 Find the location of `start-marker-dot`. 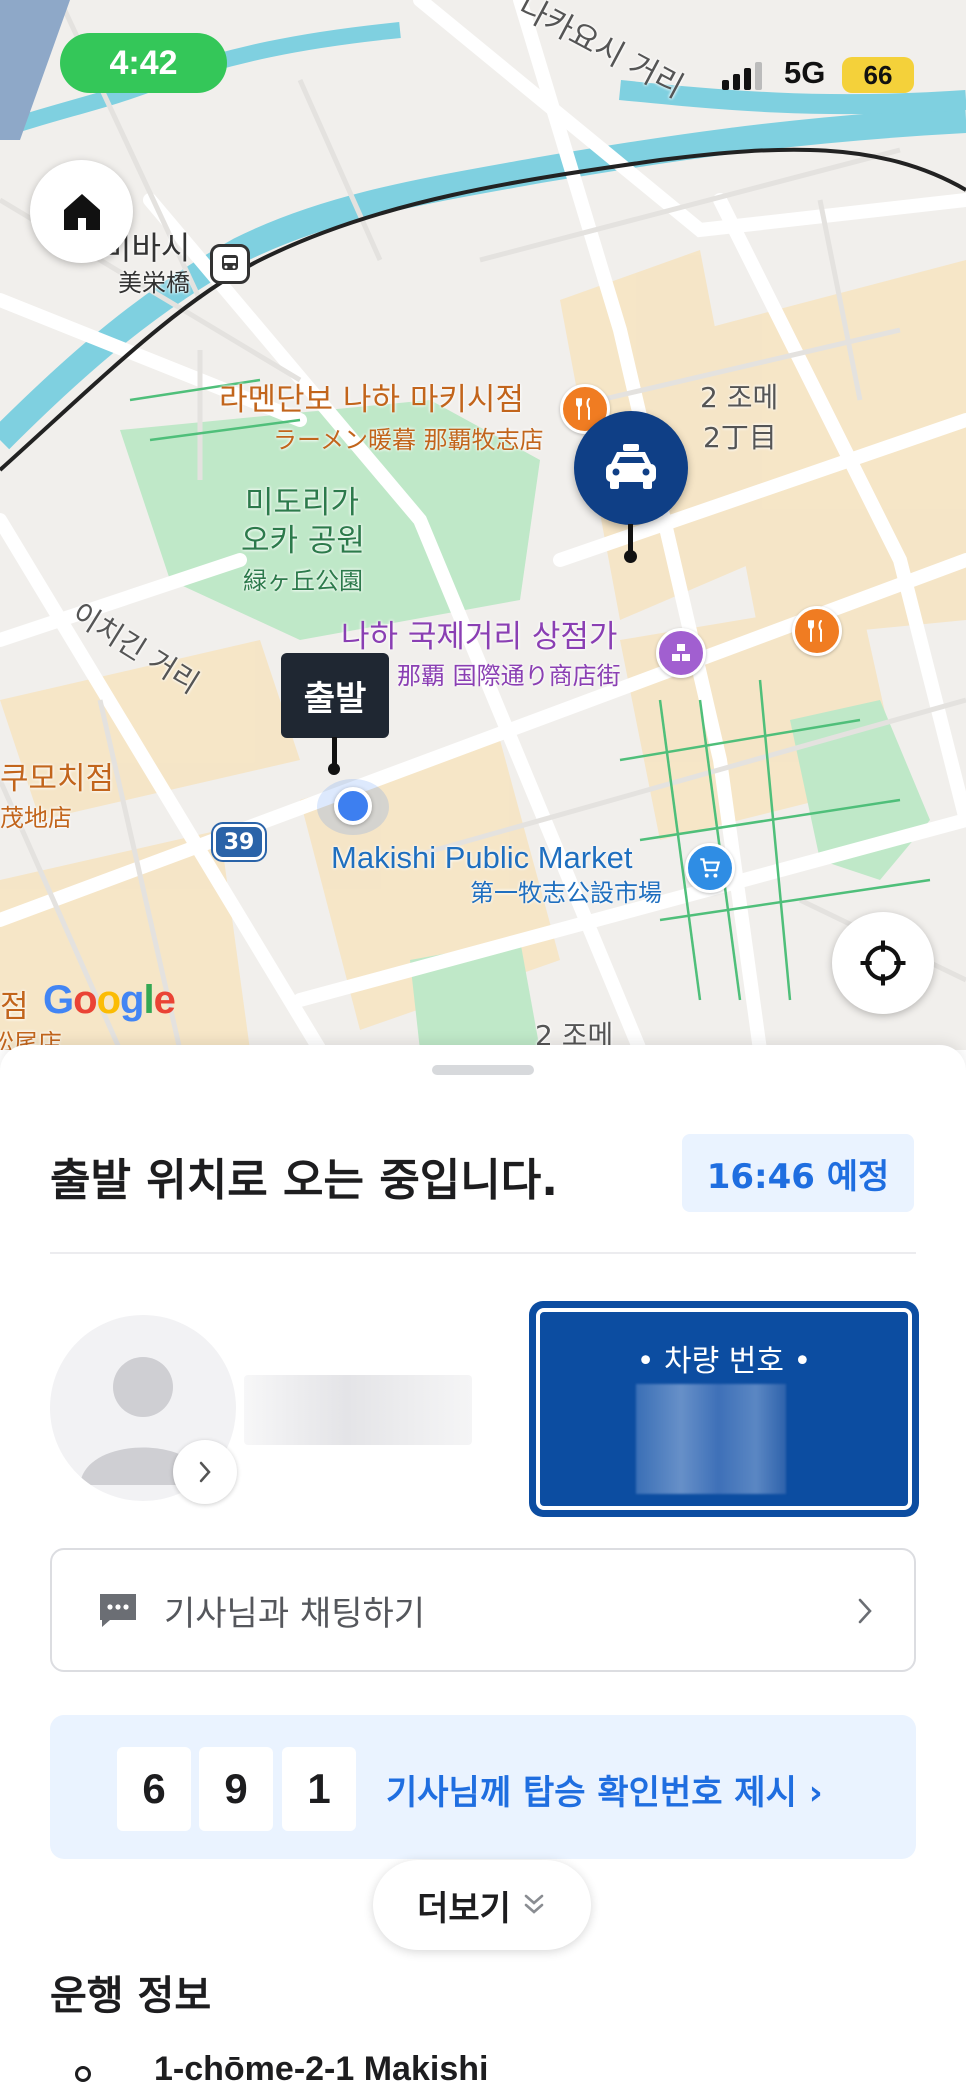

start-marker-dot is located at coordinates (334, 769).